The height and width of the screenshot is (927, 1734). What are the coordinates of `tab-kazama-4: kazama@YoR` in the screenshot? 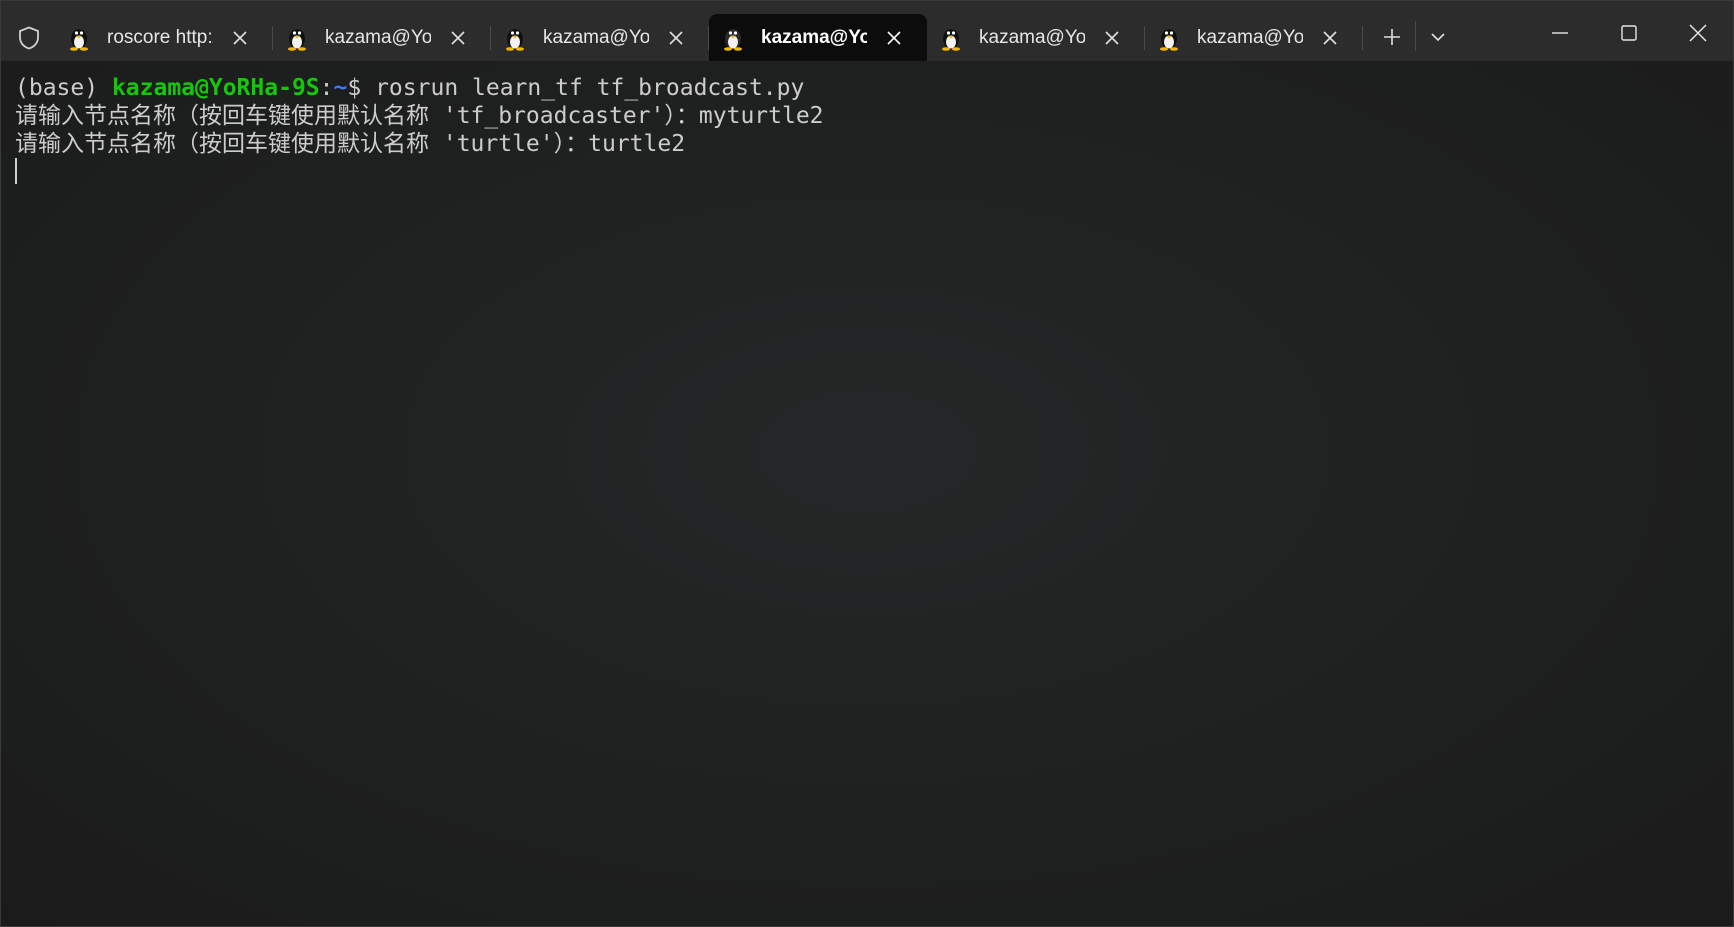 It's located at (1036, 37).